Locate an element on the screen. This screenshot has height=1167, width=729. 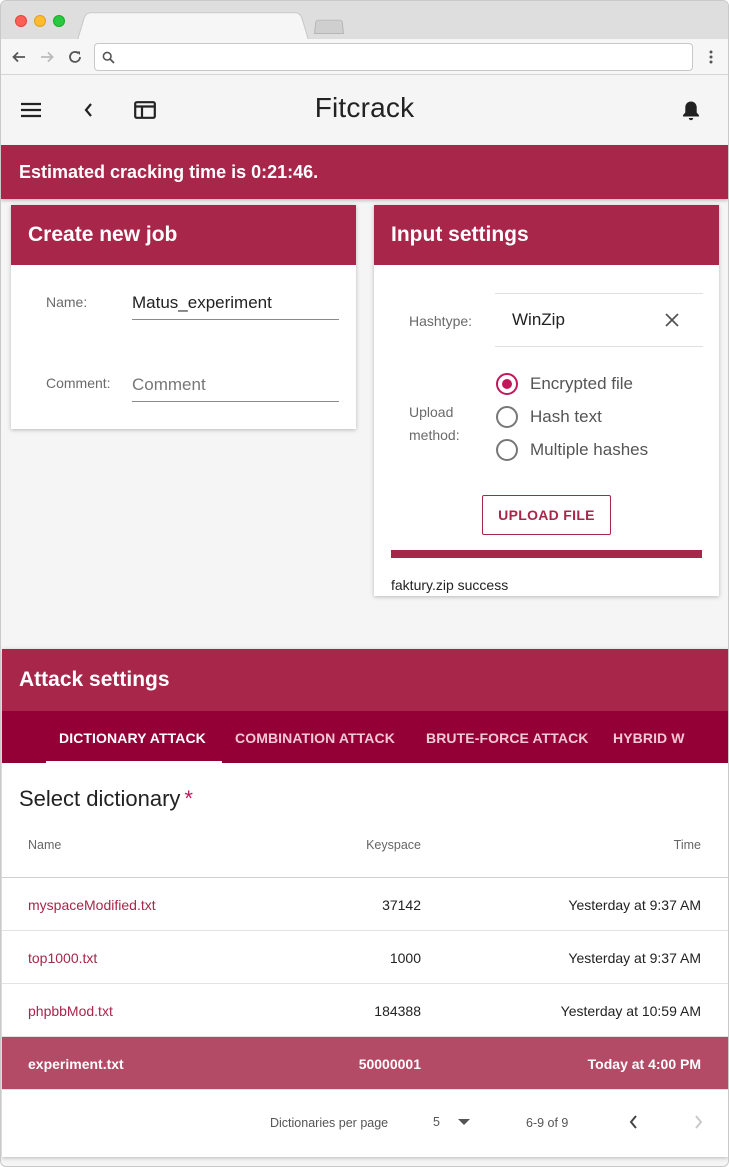
radio-encrypted-file: Encrypted file is located at coordinates (564, 384).